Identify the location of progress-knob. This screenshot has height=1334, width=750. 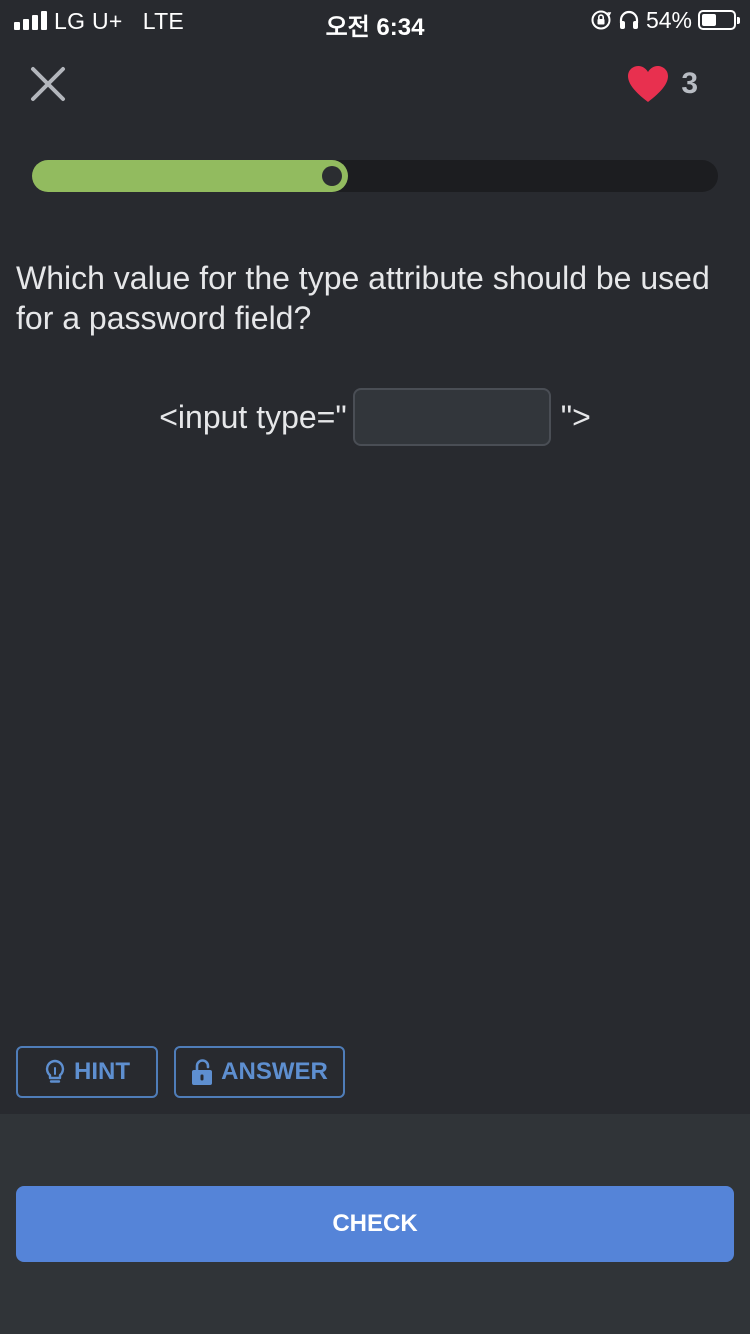
(332, 176).